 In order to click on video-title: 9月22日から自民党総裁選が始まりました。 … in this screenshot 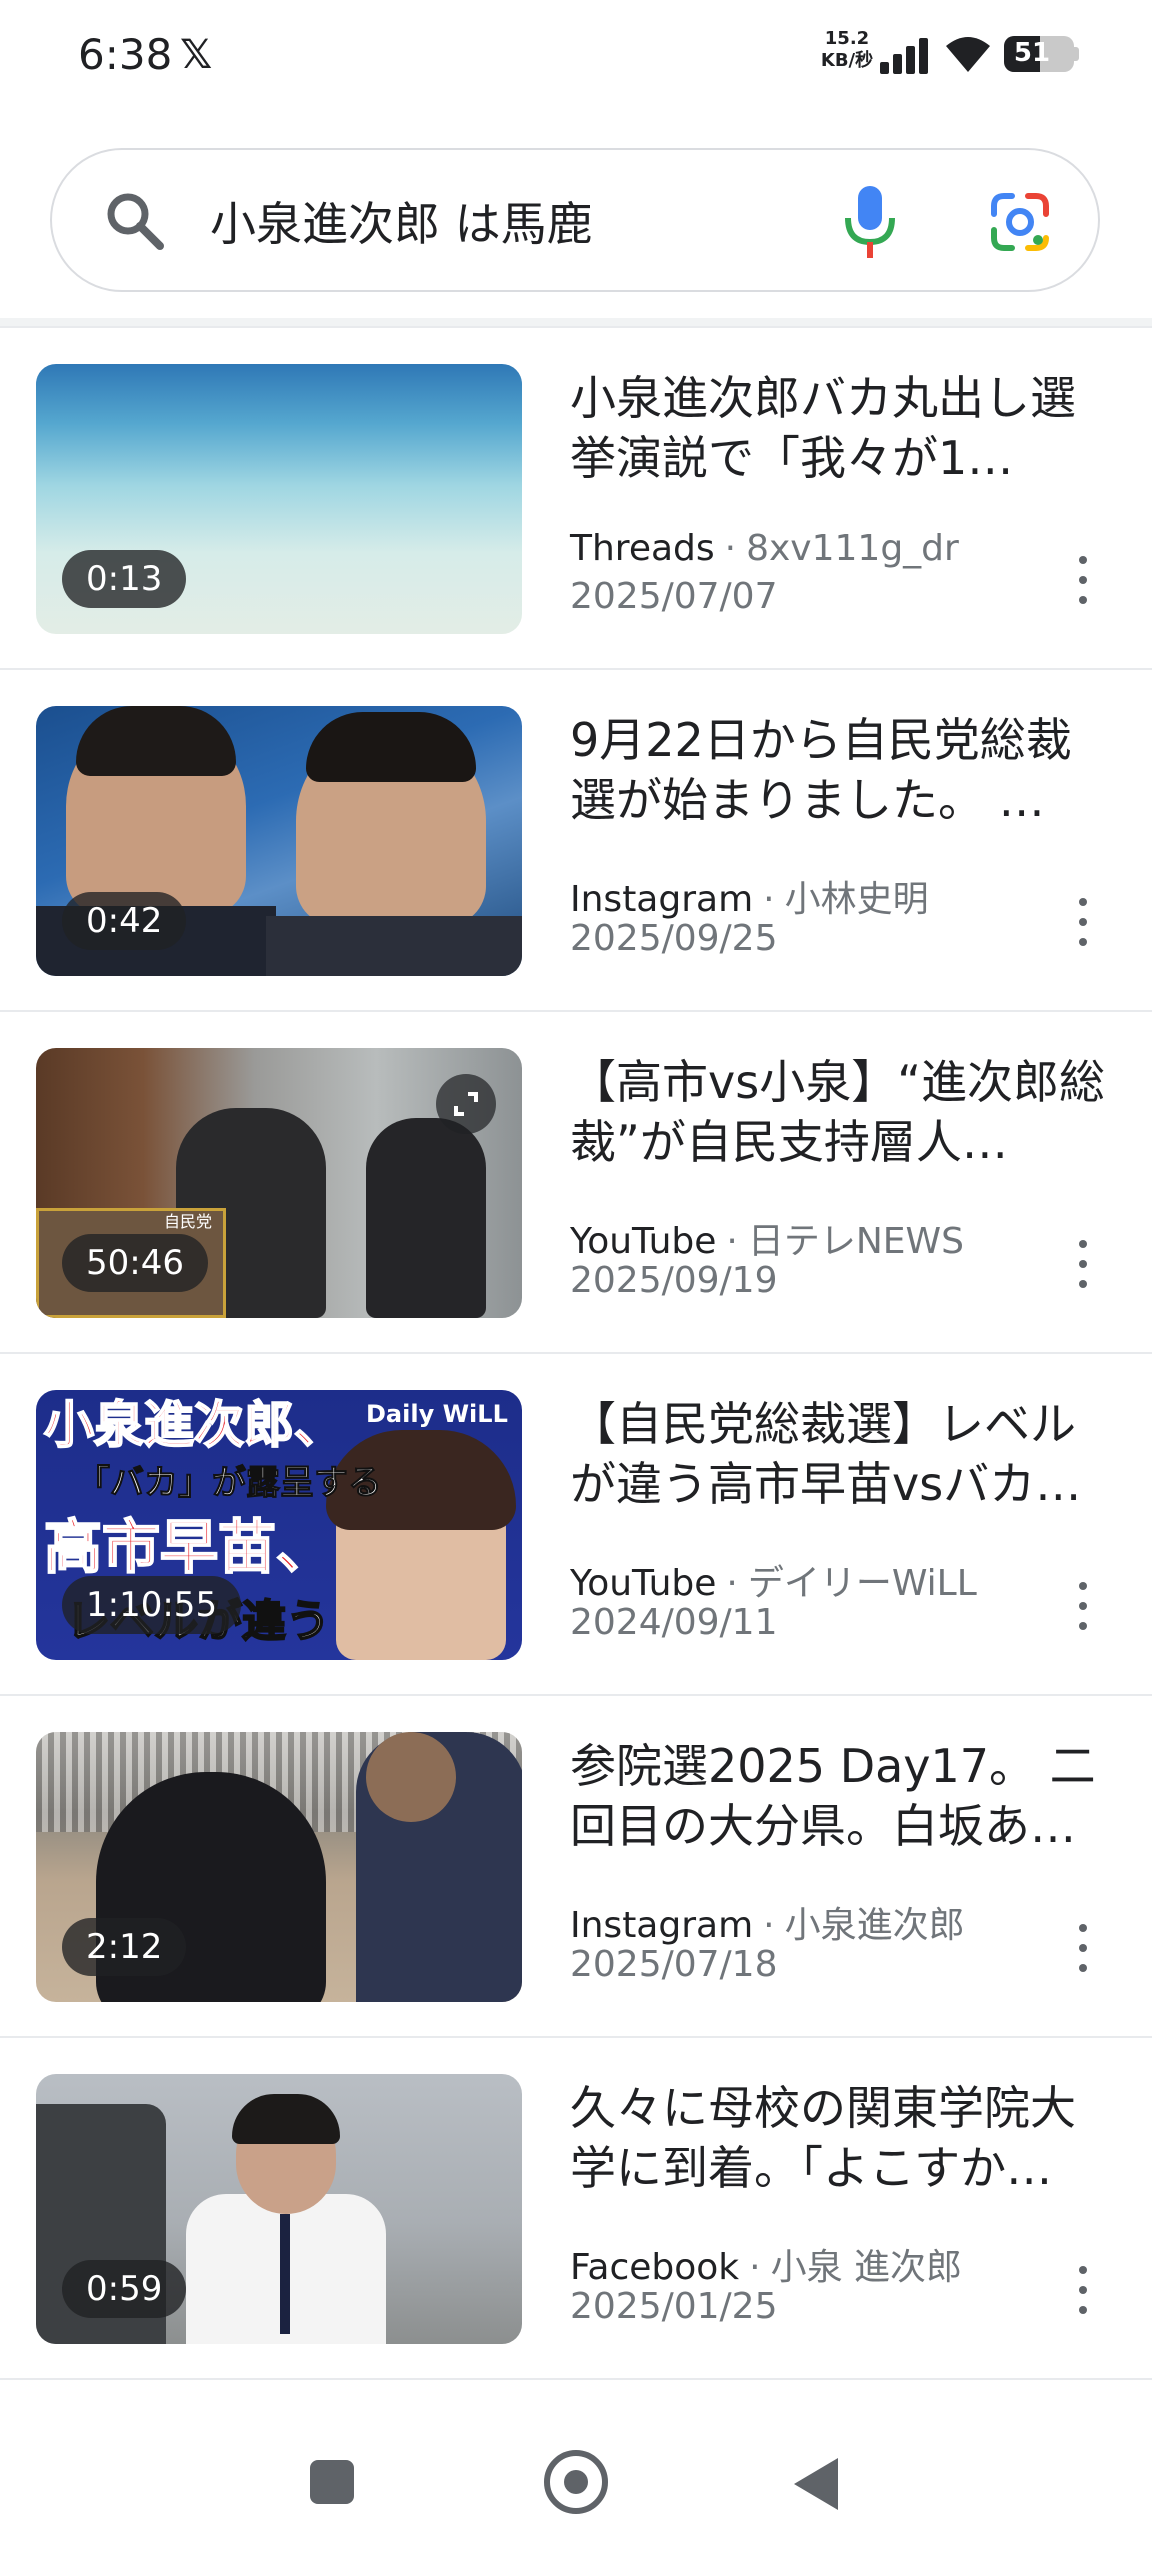, I will do `click(843, 770)`.